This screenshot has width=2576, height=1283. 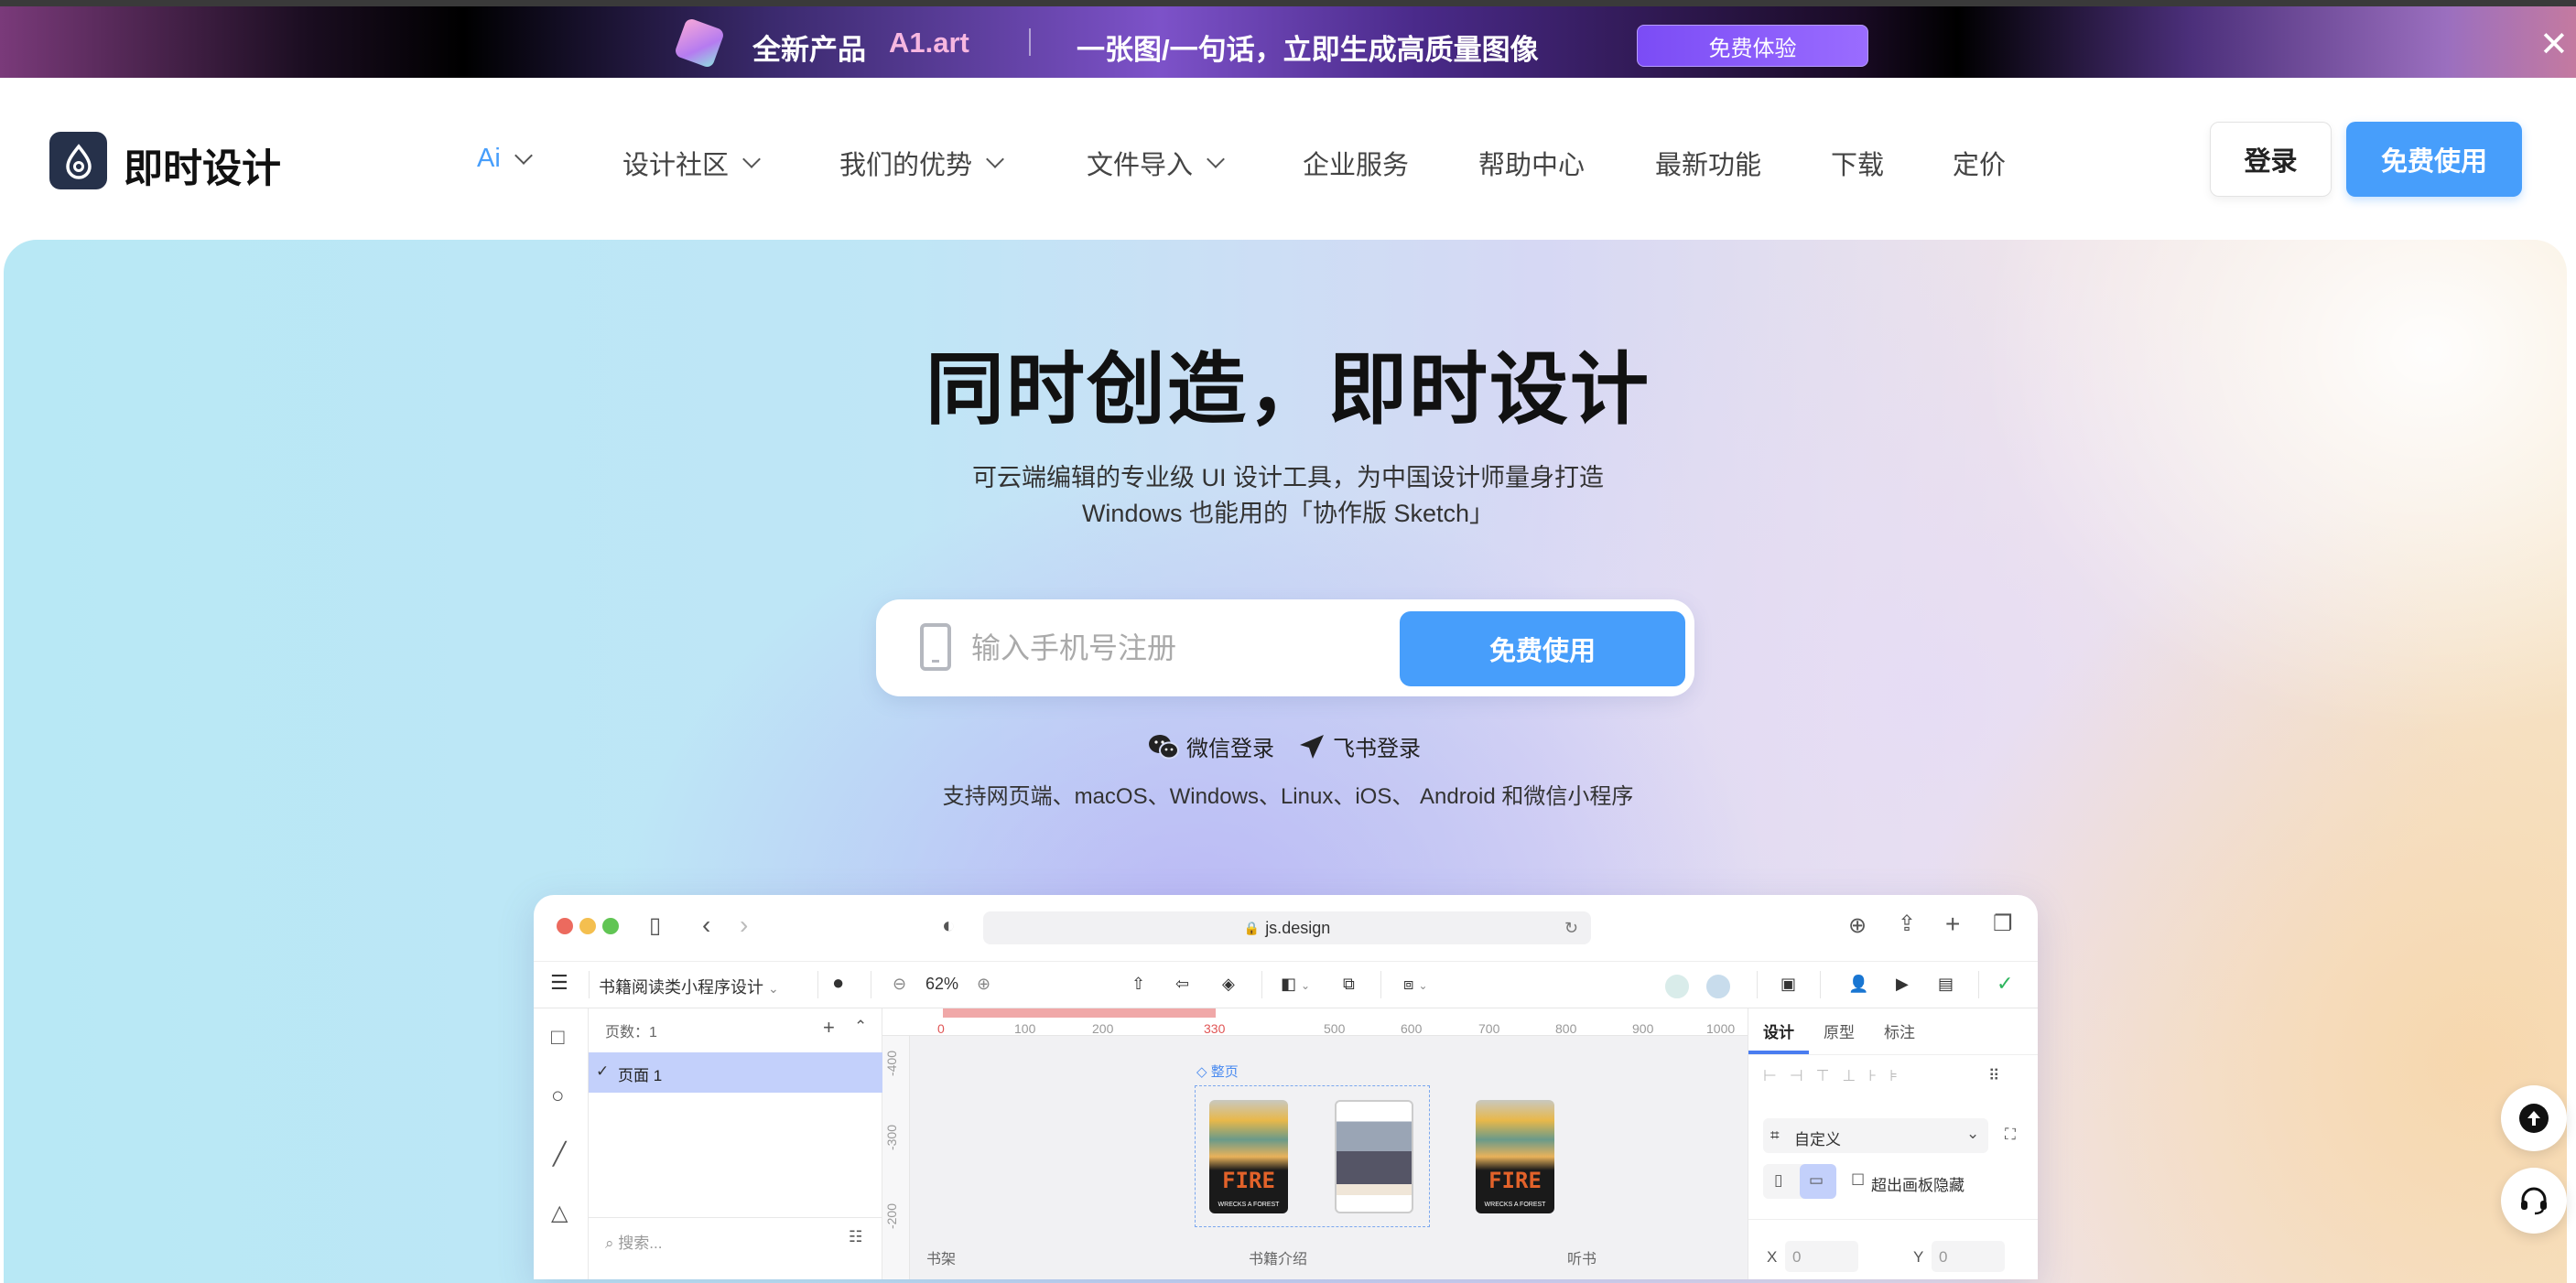 What do you see at coordinates (203, 166) in the screenshot?
I see `logo-text: 即时设计` at bounding box center [203, 166].